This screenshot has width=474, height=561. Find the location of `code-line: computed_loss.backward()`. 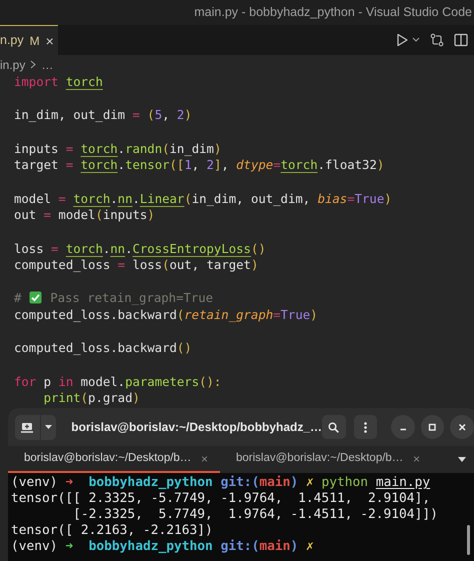

code-line: computed_loss.backward() is located at coordinates (103, 349).